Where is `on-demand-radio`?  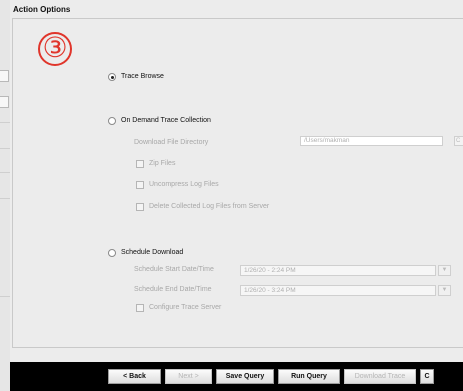
on-demand-radio is located at coordinates (112, 121).